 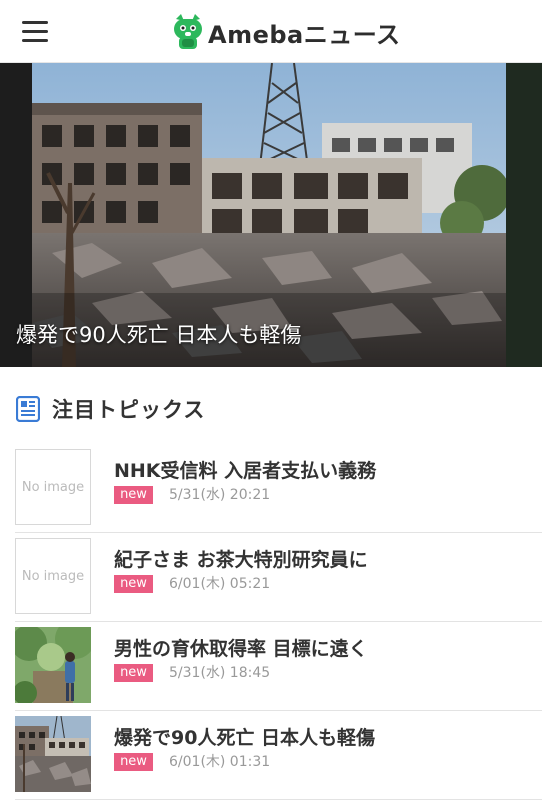 What do you see at coordinates (278, 755) in the screenshot?
I see `topic-item: 爆発で90人死亡 日本人も軽傷 new 6/01(木) 01:31` at bounding box center [278, 755].